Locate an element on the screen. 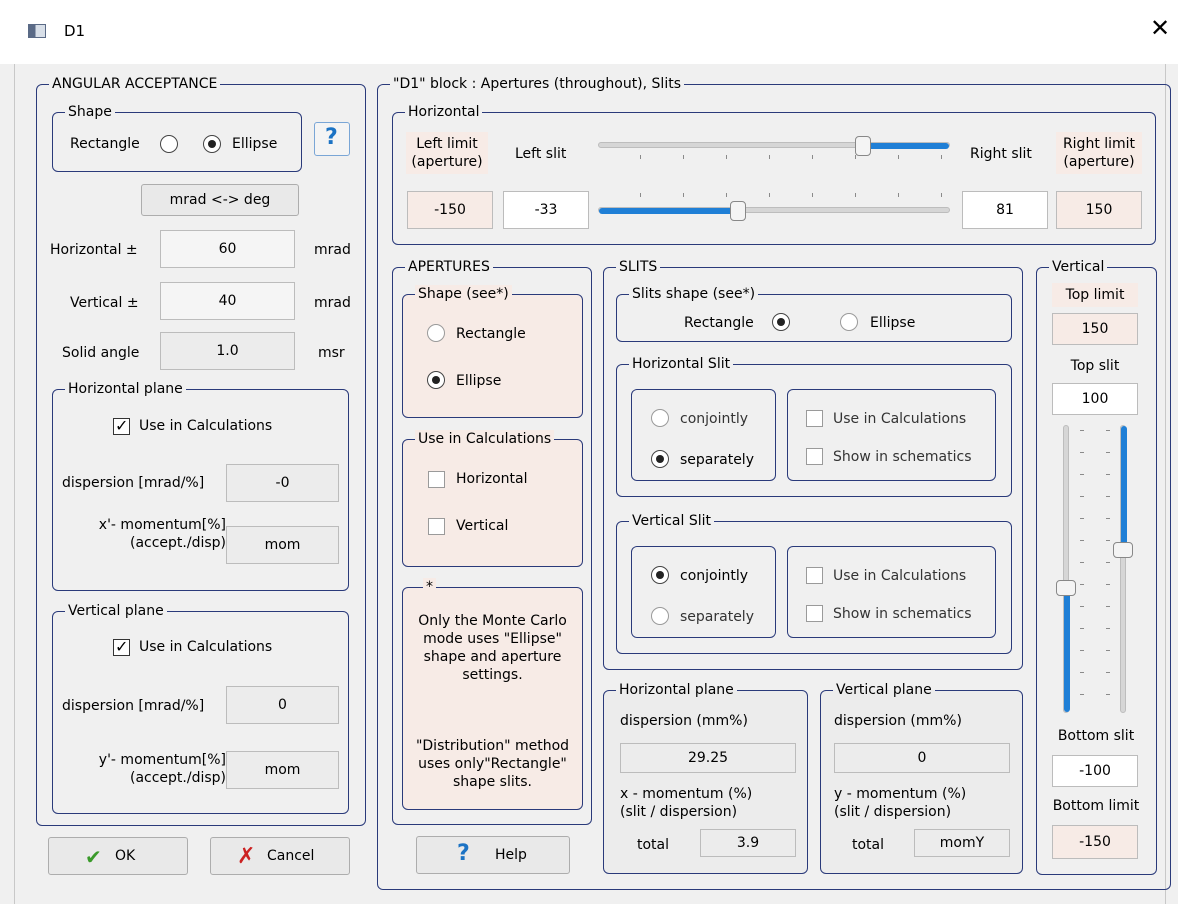 The image size is (1178, 904). note-line-4: settings. is located at coordinates (492, 675).